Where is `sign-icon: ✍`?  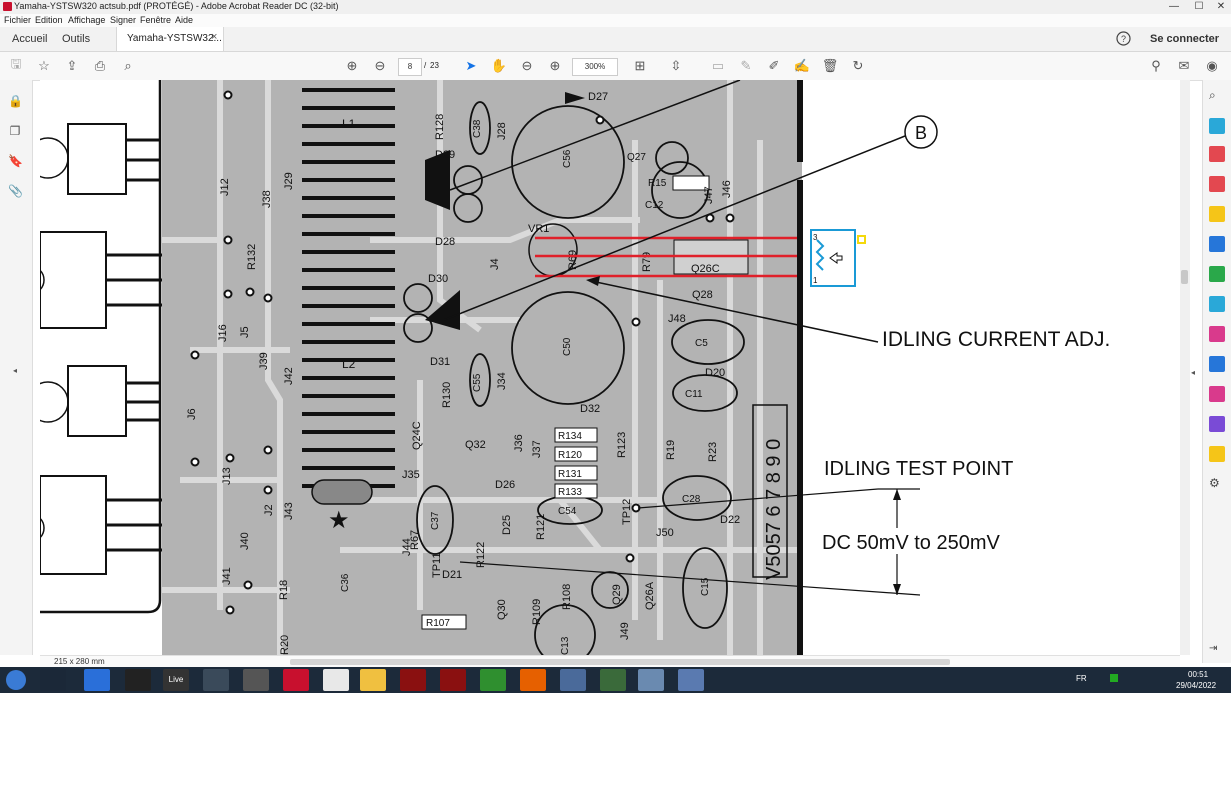
sign-icon: ✍ is located at coordinates (802, 66).